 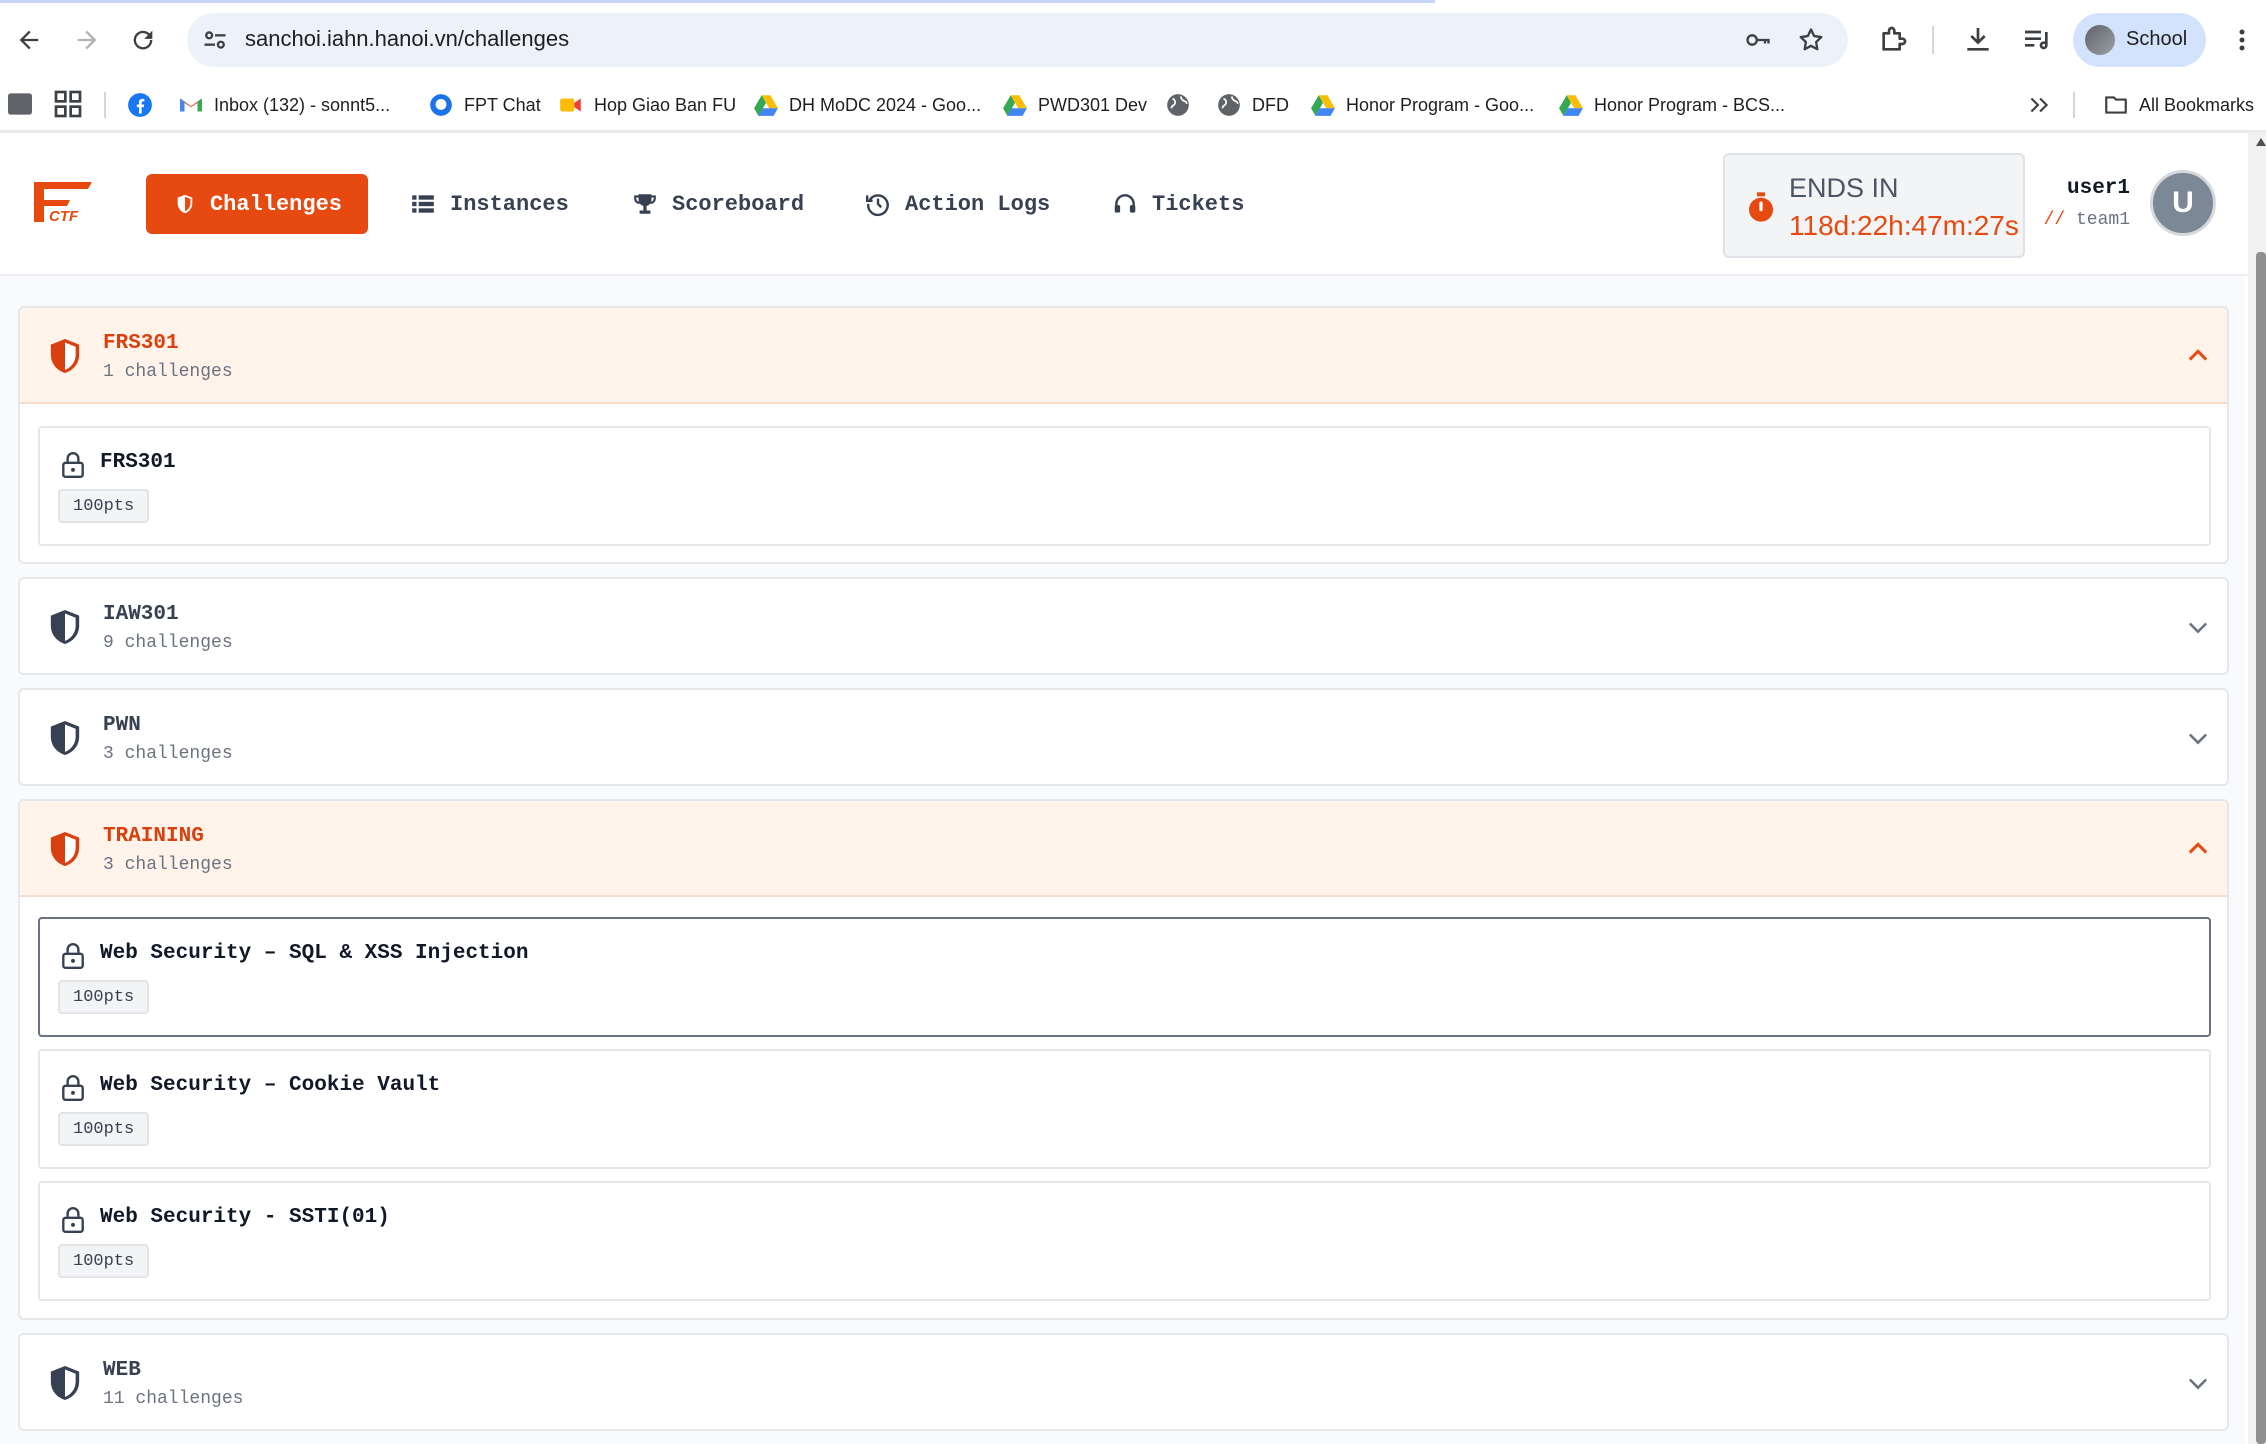 I want to click on site-settings-icon, so click(x=215, y=40).